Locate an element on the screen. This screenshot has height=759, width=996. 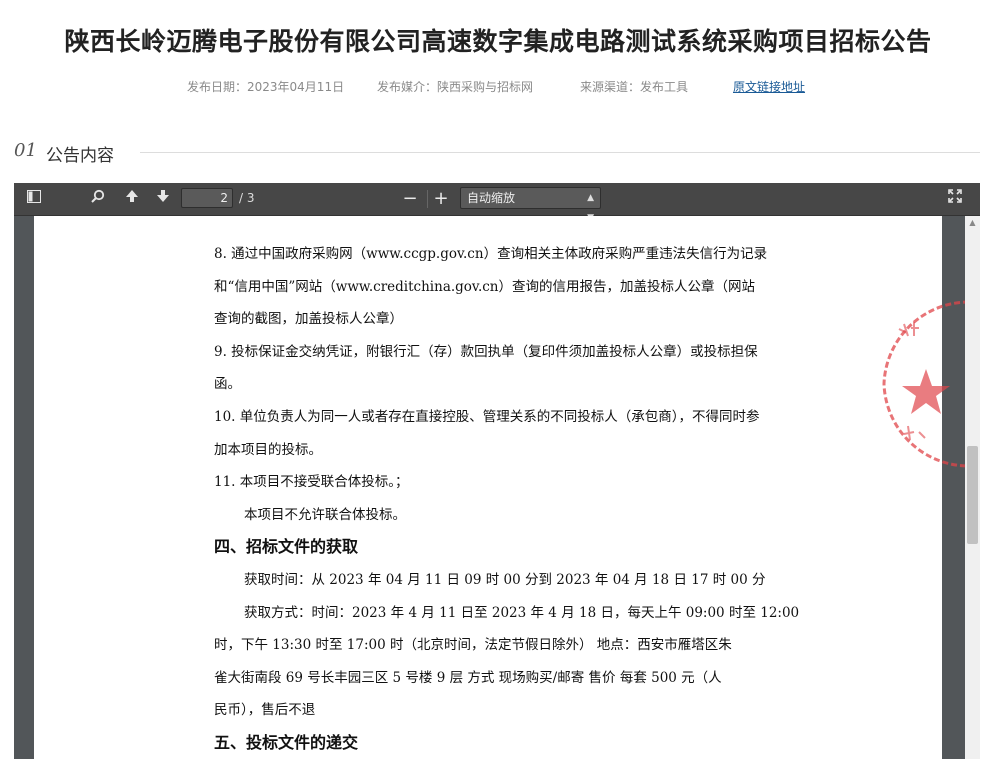
text-line: 本项目不允许联合体投标。 is located at coordinates (325, 514).